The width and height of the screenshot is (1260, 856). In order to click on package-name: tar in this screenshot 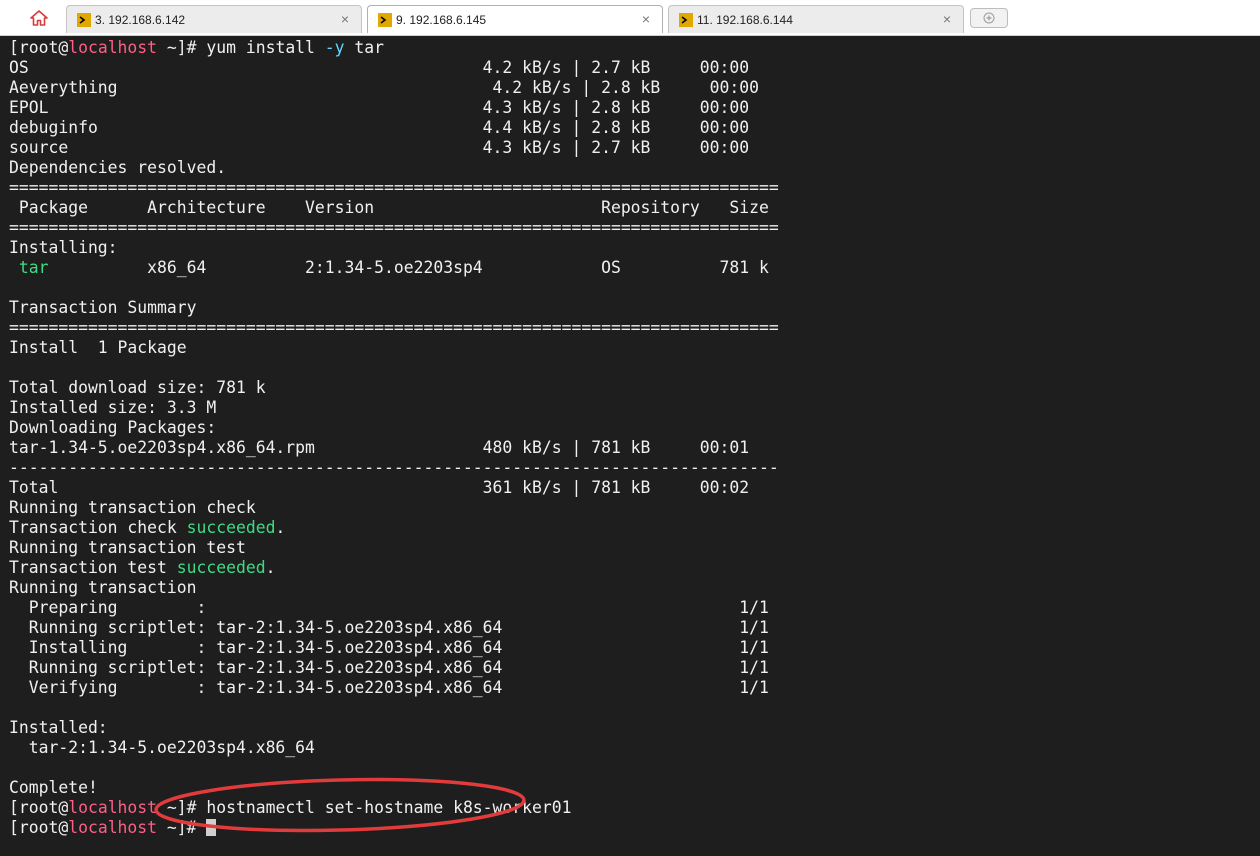, I will do `click(33, 267)`.